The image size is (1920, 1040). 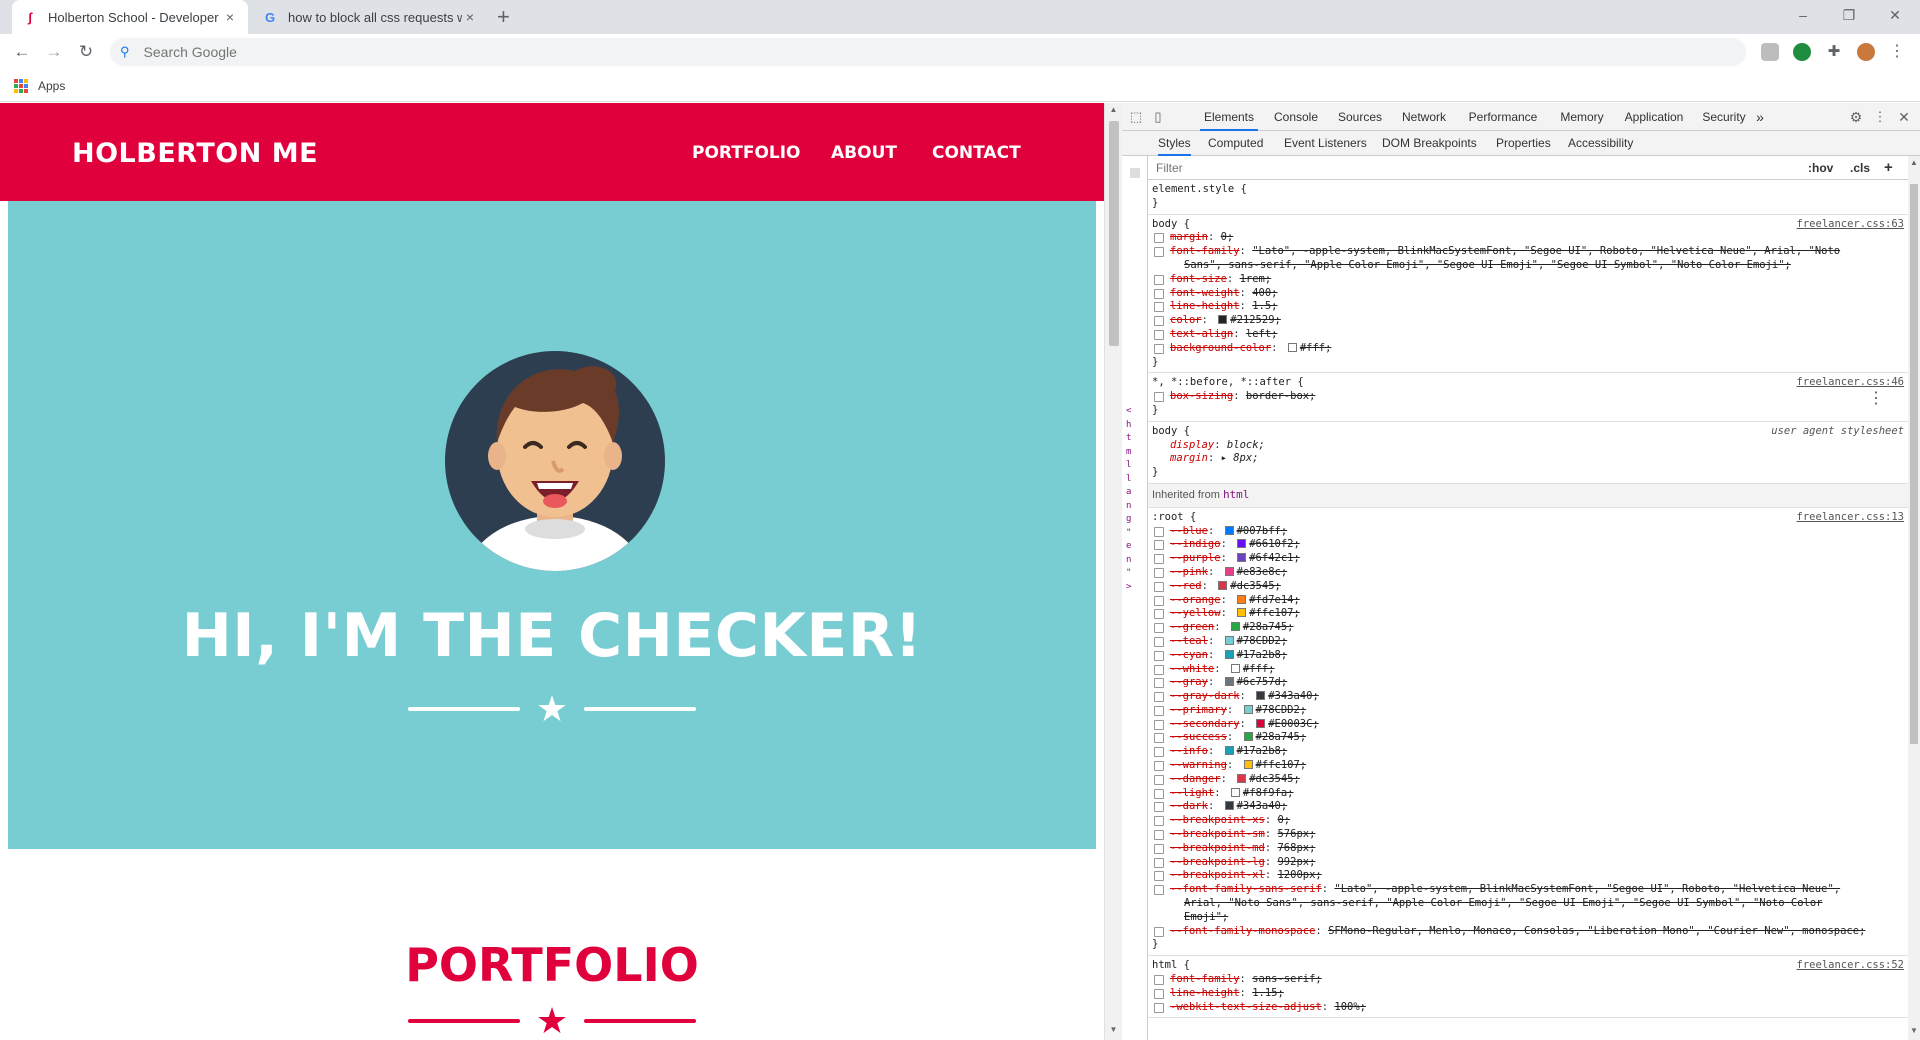 I want to click on gutter-scroll-thumb, so click(x=1135, y=173).